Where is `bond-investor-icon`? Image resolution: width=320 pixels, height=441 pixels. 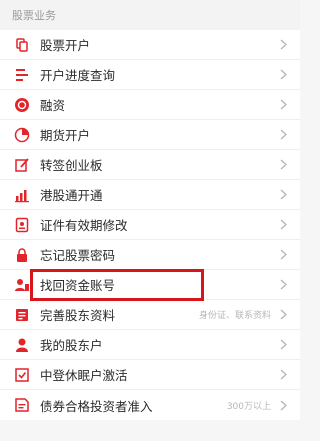
bond-investor-icon is located at coordinates (22, 405).